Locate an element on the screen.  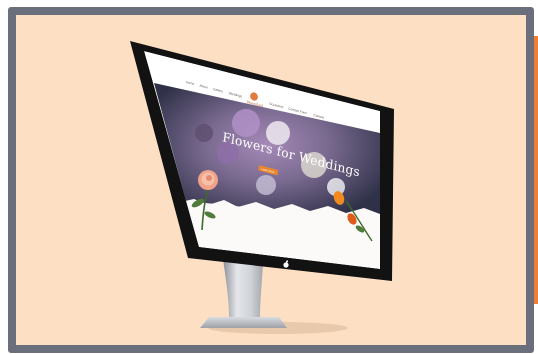
monitor-stand-neck is located at coordinates (243, 288).